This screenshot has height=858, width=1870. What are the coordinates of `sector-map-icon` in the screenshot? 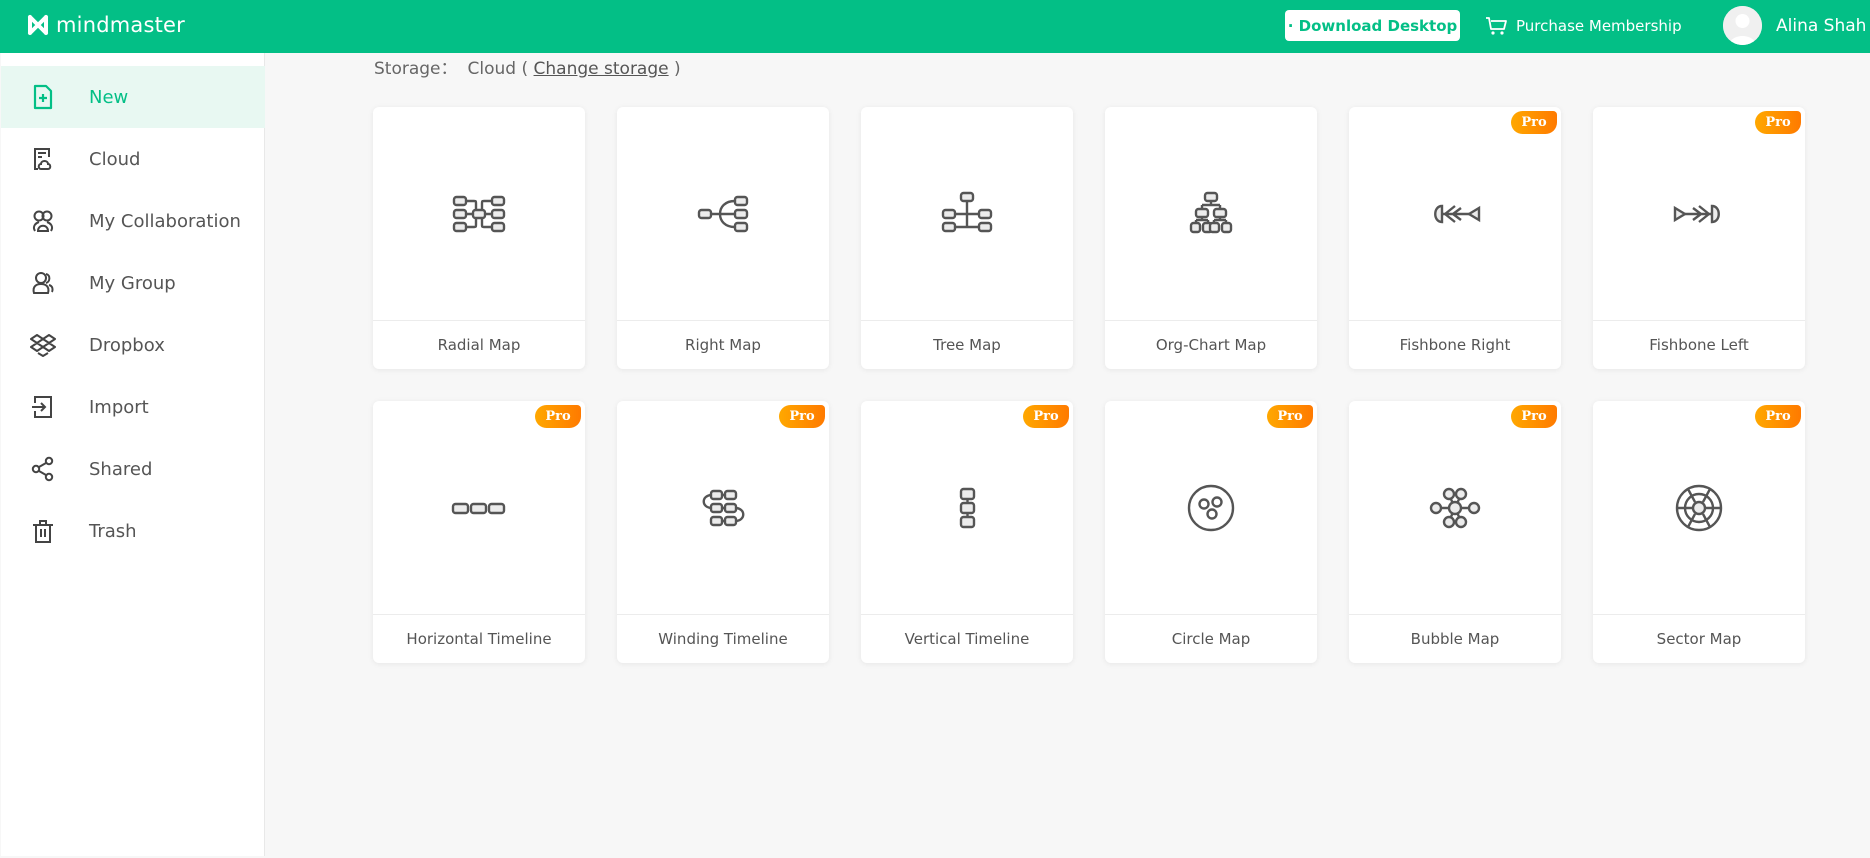 It's located at (1699, 507).